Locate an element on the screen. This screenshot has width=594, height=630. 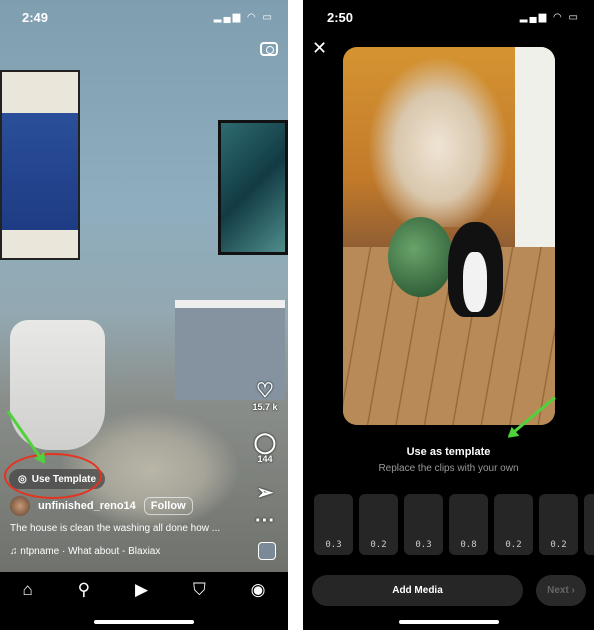
shop-icon: ⛉ is located at coordinates (199, 605).